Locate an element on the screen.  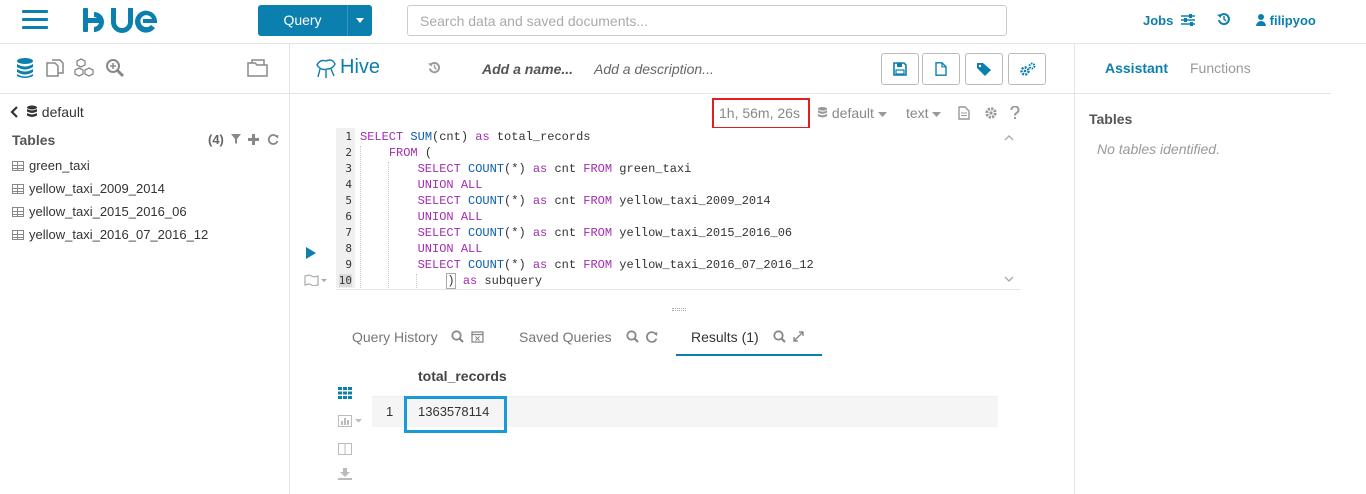
new-document-button is located at coordinates (941, 69).